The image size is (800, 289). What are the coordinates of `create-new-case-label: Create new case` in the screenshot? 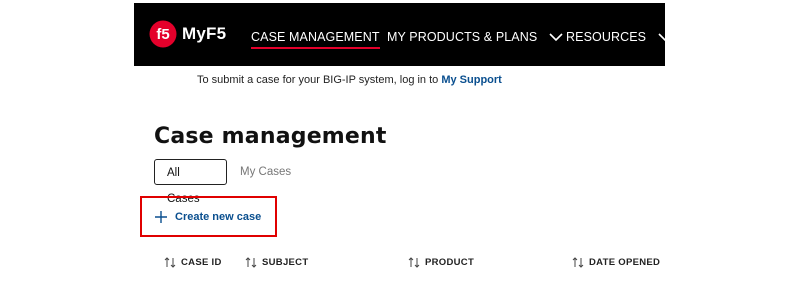 It's located at (218, 216).